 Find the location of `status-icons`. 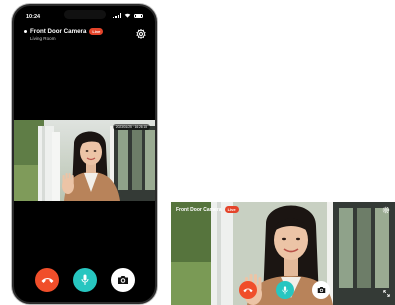

status-icons is located at coordinates (128, 15).